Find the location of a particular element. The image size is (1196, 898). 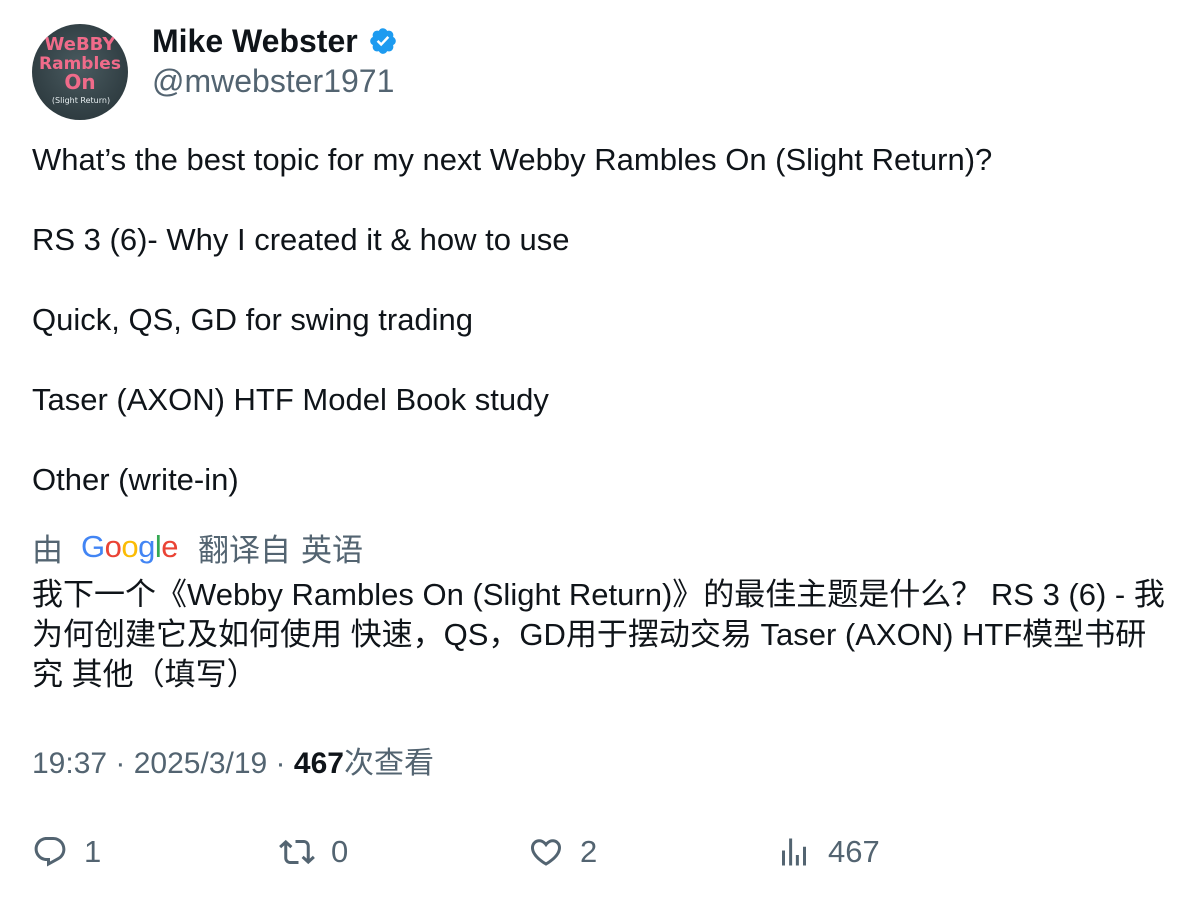

like-button: 2 is located at coordinates (562, 852).